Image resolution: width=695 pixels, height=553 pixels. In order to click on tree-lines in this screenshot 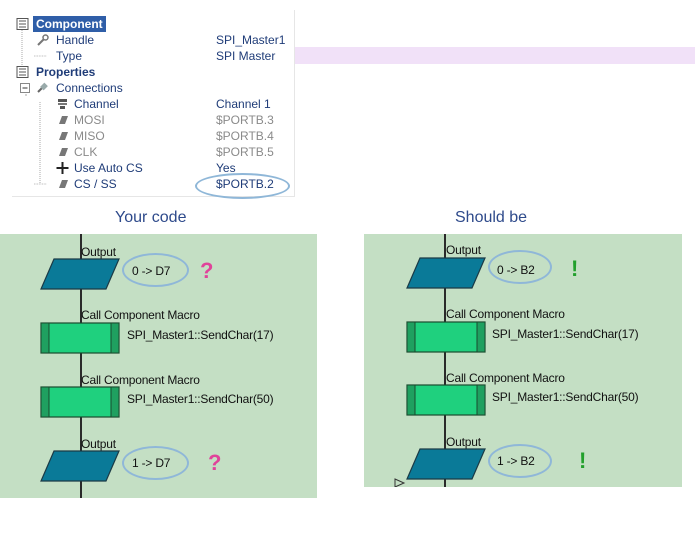, I will do `click(31, 107)`.